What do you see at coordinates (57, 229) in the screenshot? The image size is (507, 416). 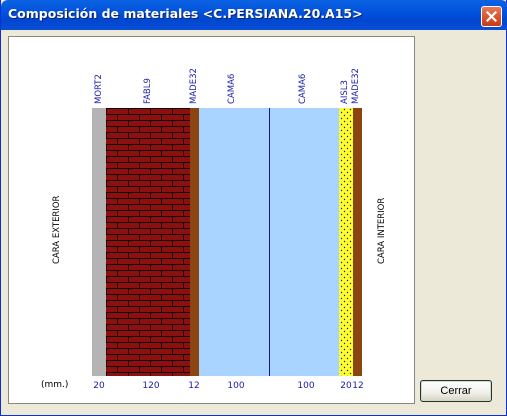 I see `exterior-face-label: CARA EXTERIOR` at bounding box center [57, 229].